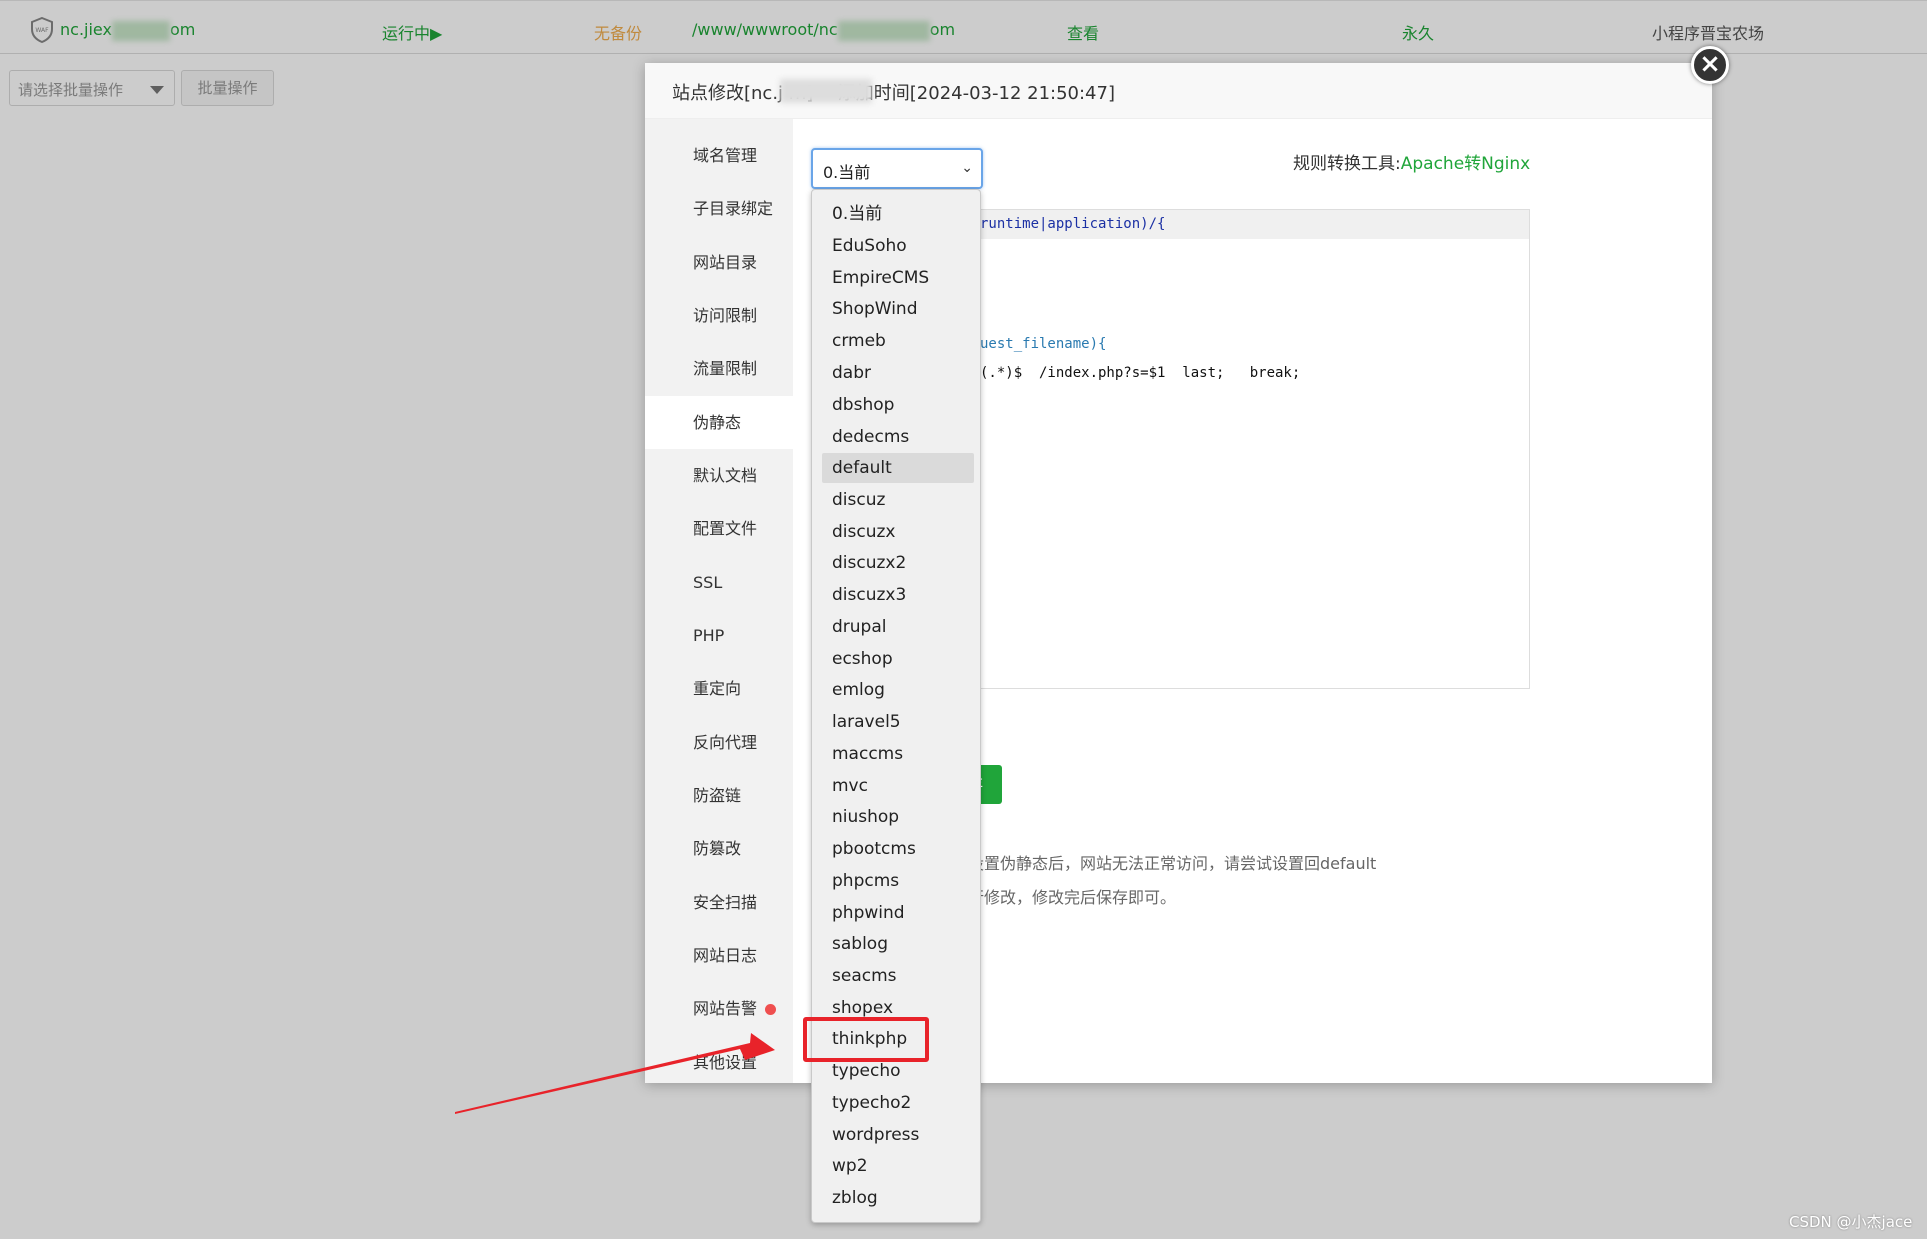 The image size is (1927, 1239). What do you see at coordinates (719, 315) in the screenshot?
I see `nav-item-access-limit: 访问限制` at bounding box center [719, 315].